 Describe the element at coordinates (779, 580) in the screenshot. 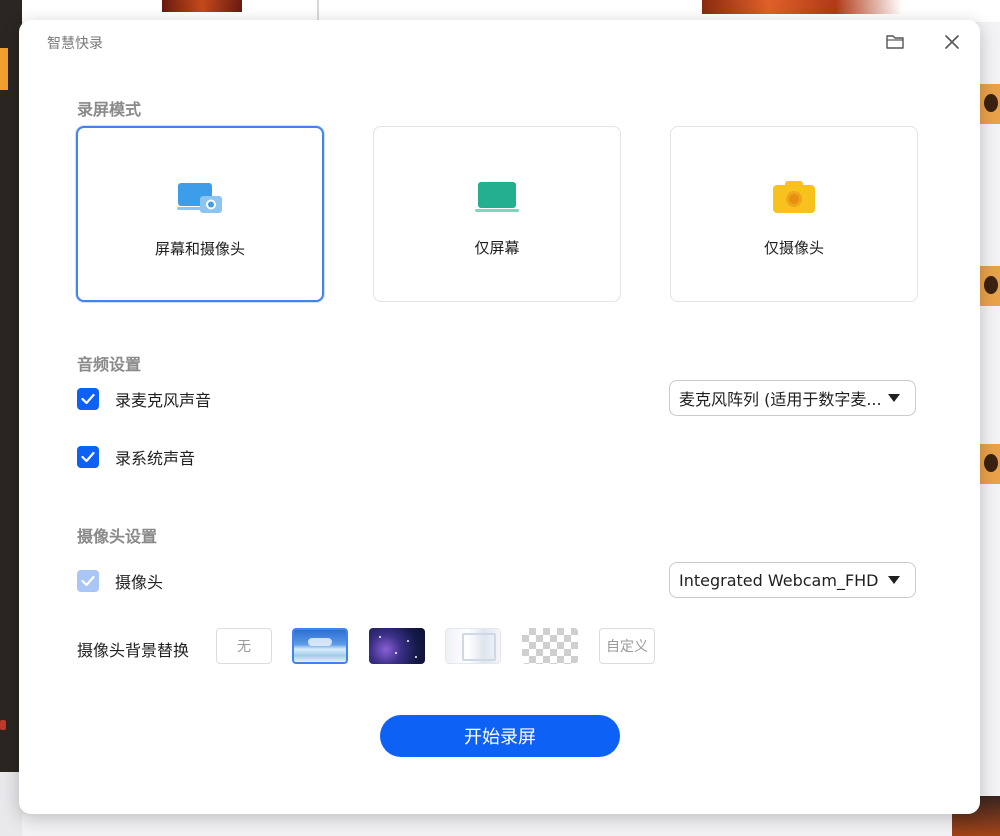

I see `camera-device-value: Integrated Webcam_FHD` at that location.